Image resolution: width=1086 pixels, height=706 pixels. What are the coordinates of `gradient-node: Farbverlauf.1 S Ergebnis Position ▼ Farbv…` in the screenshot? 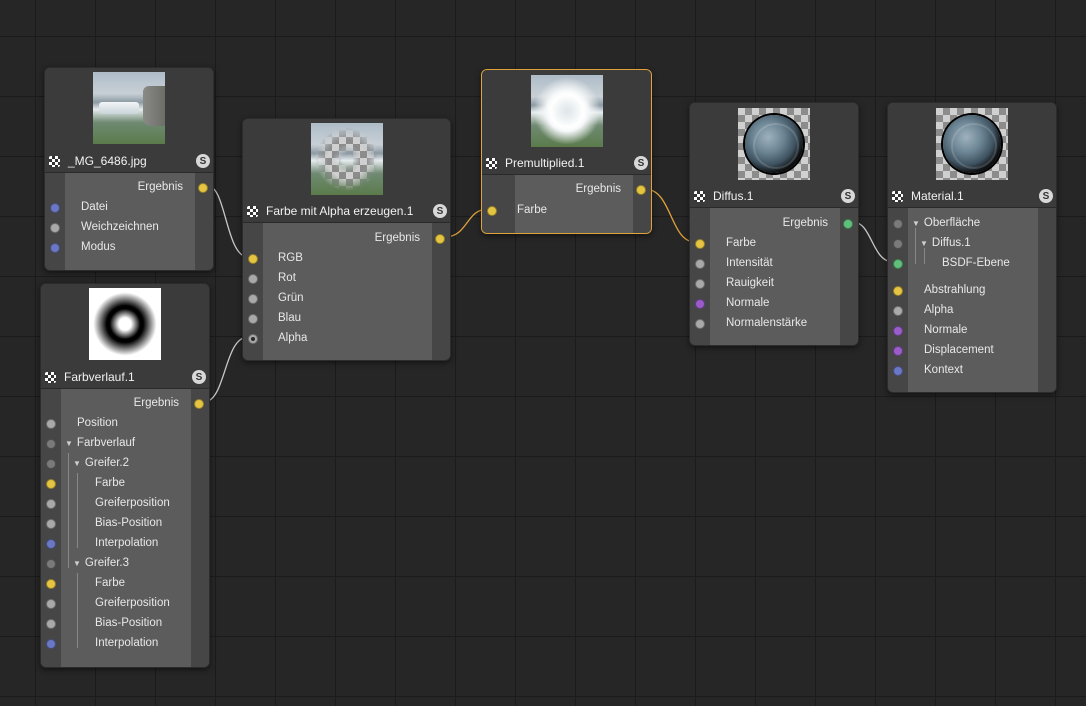 It's located at (125, 475).